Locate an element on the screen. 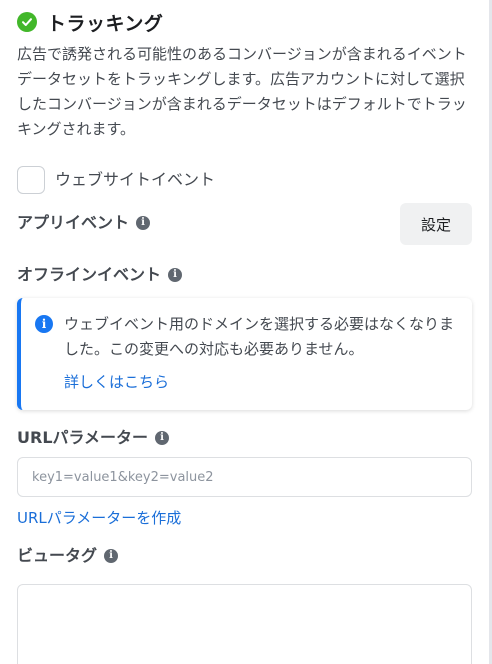  url-parameters-heading: URLパラメーター i is located at coordinates (93, 438).